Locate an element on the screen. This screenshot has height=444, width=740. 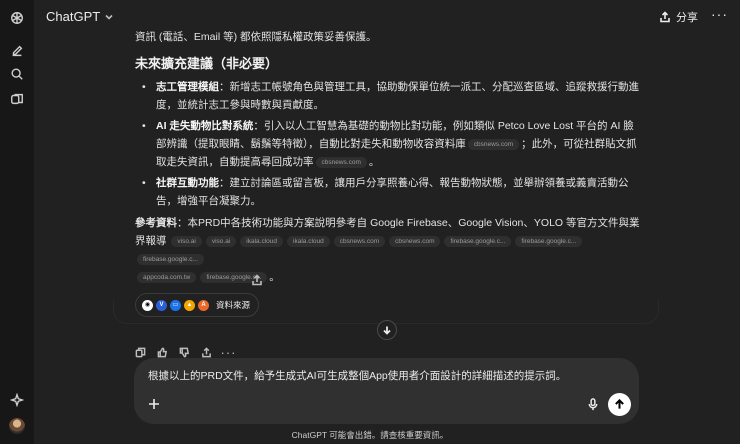
arrow-down-icon is located at coordinates (387, 330).